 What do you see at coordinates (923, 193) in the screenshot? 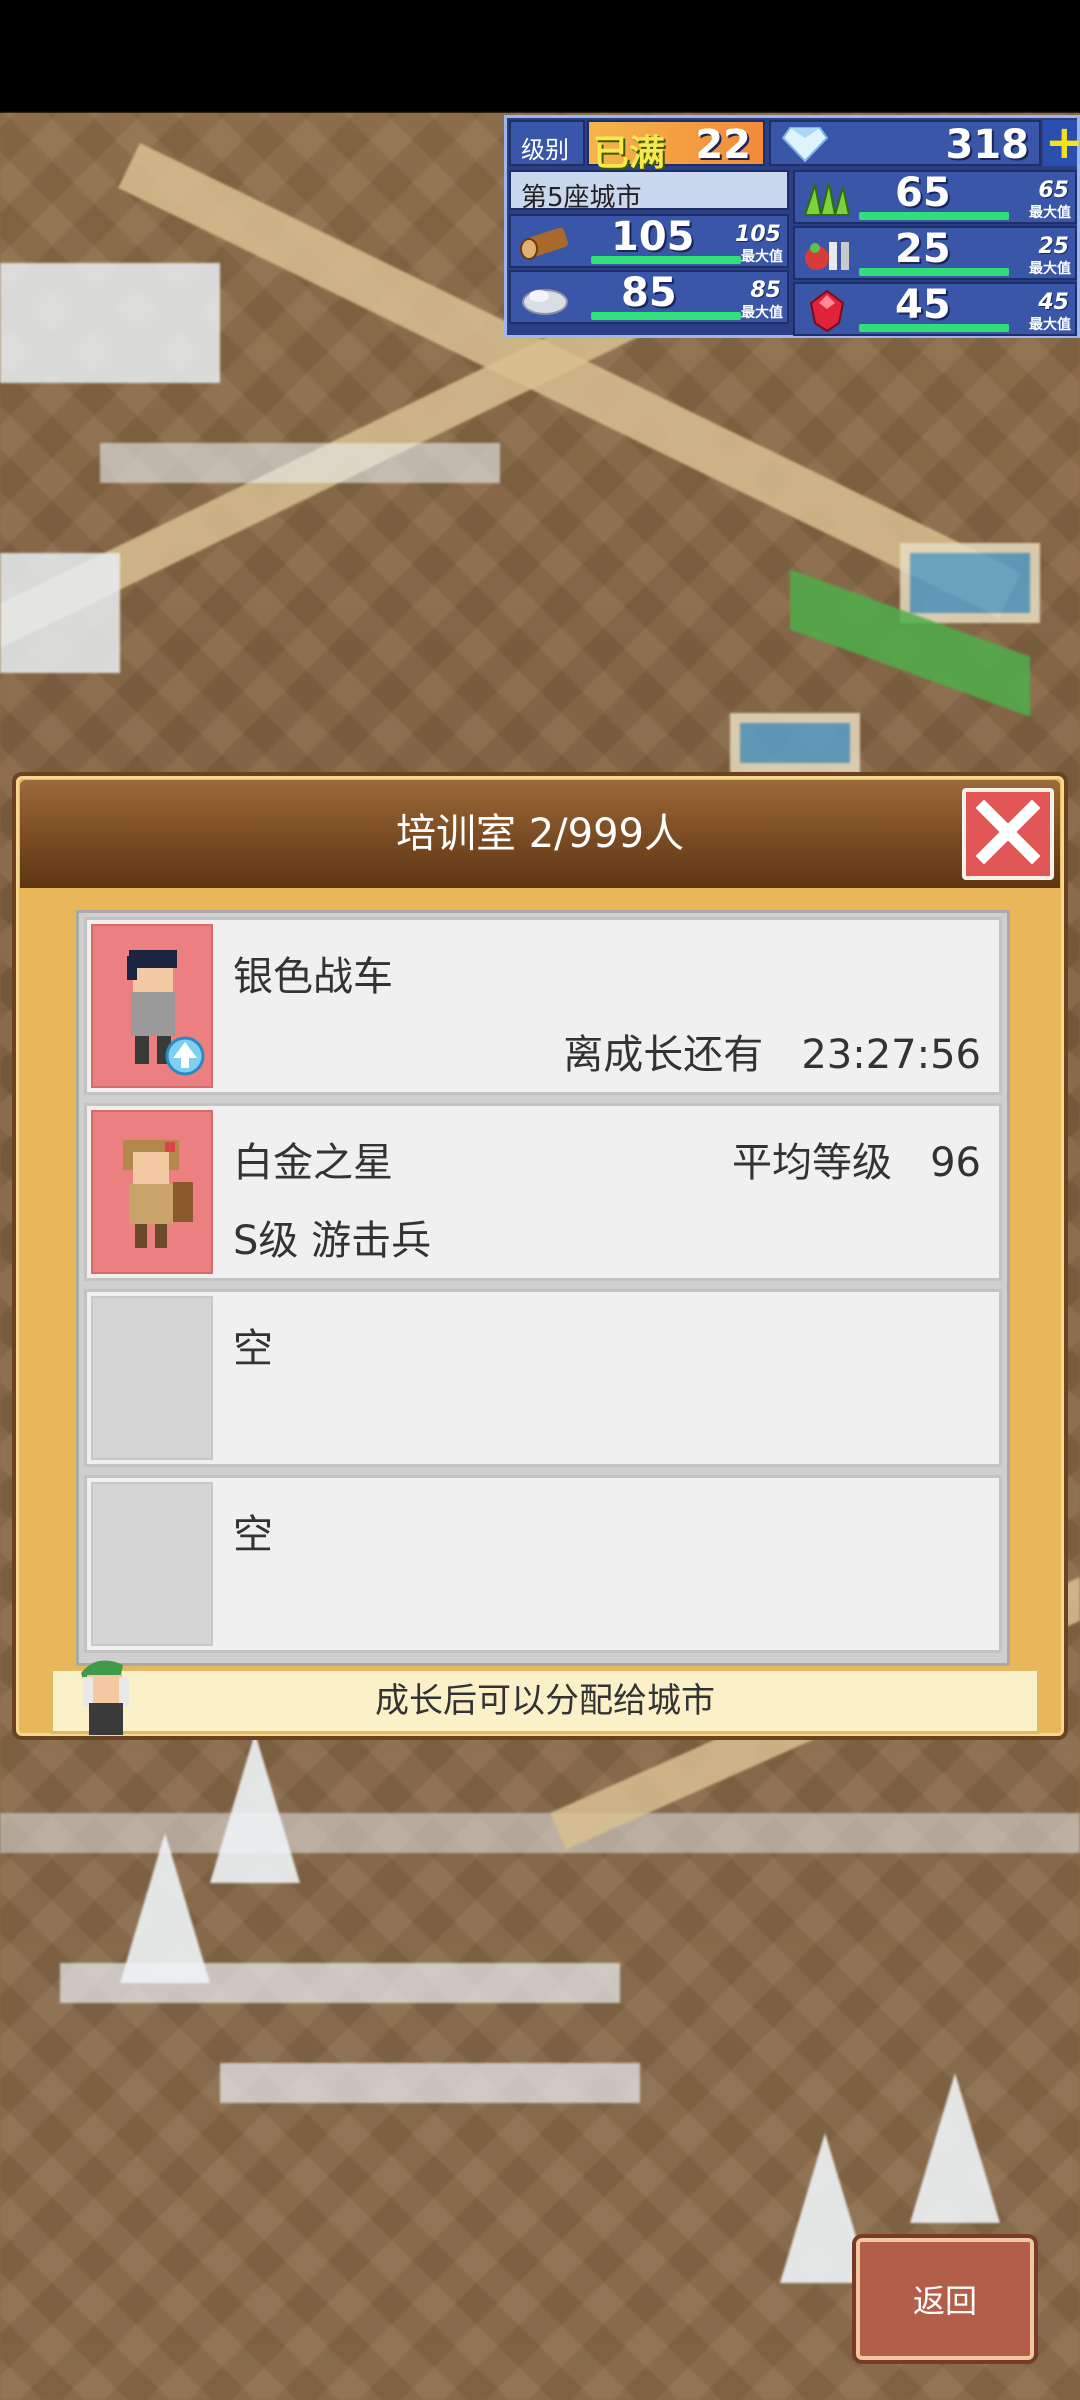
I see `grass-value: 65` at bounding box center [923, 193].